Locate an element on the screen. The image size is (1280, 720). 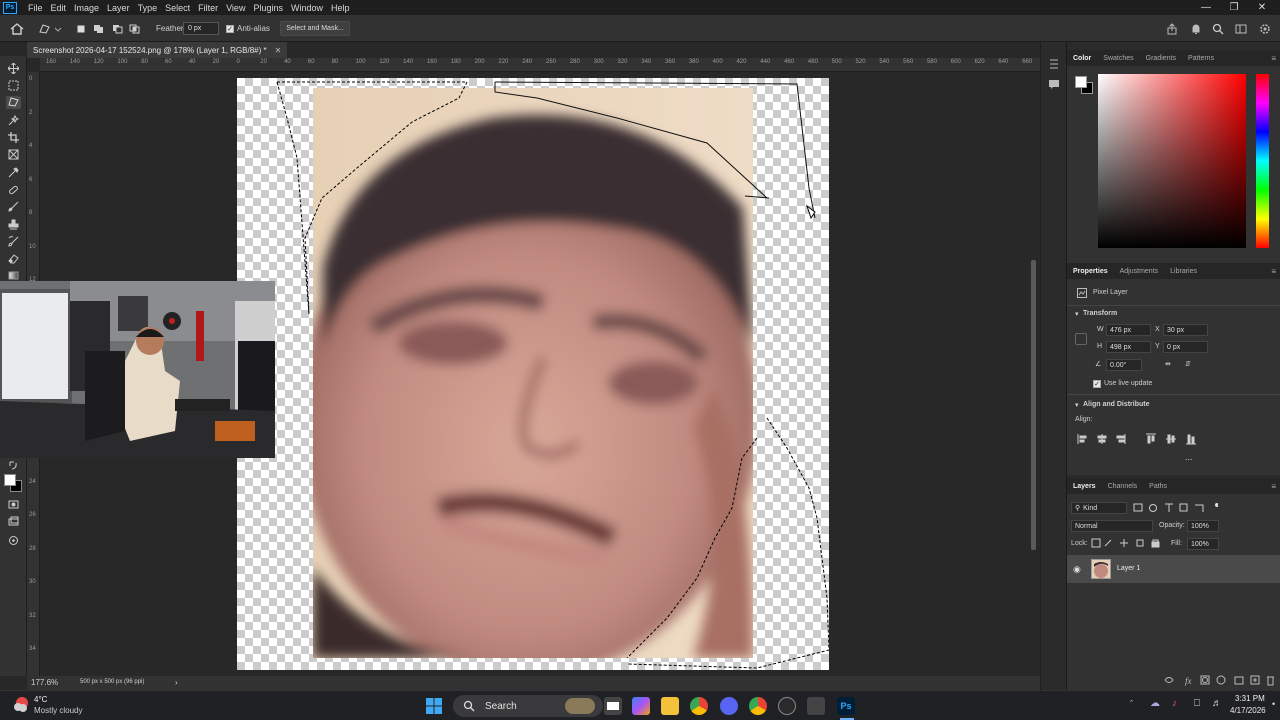
clock-time: 3:31 PM is located at coordinates (1250, 698).